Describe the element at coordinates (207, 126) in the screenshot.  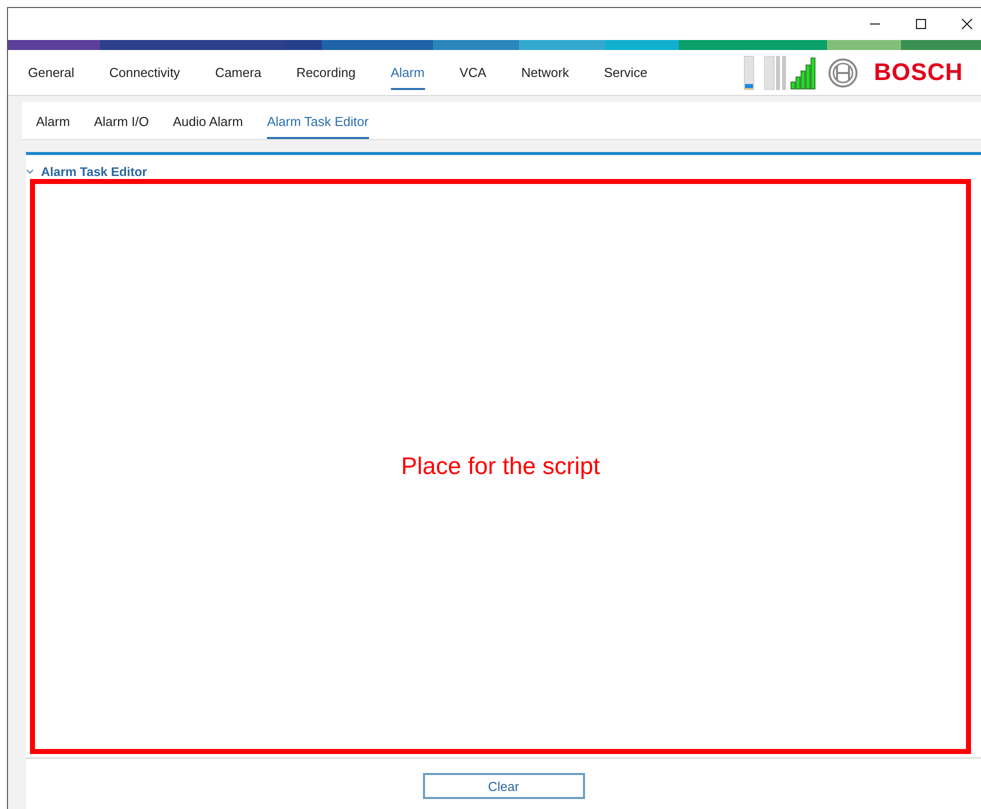
I see `sub-tab: Audio Alarm` at that location.